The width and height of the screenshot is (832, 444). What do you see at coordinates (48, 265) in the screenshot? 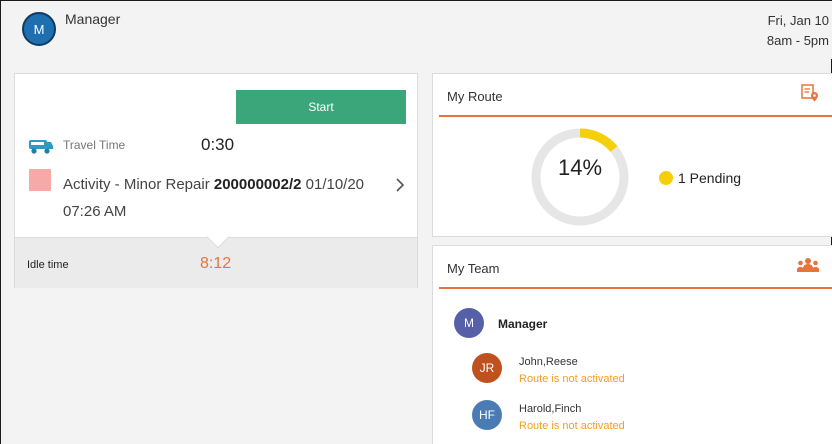
I see `idle-time-label: Idle time` at bounding box center [48, 265].